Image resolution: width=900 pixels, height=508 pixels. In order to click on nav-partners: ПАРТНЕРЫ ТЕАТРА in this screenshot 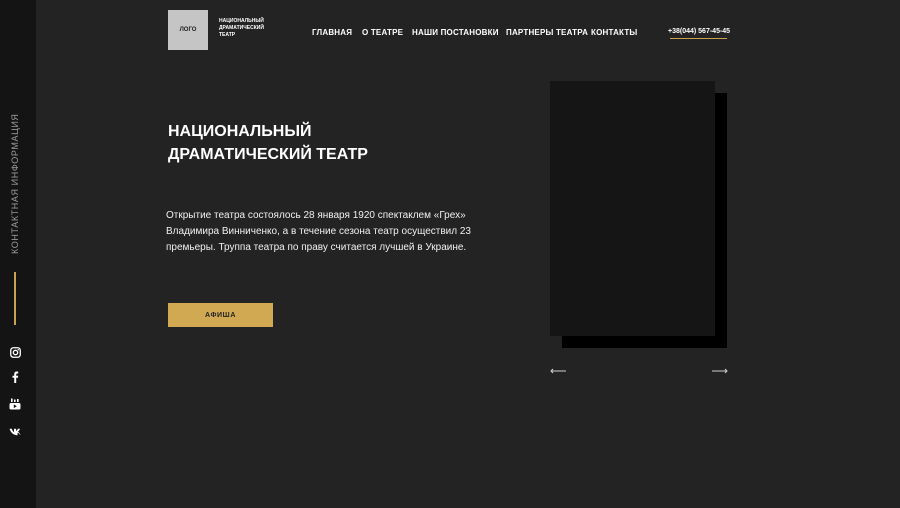, I will do `click(547, 32)`.